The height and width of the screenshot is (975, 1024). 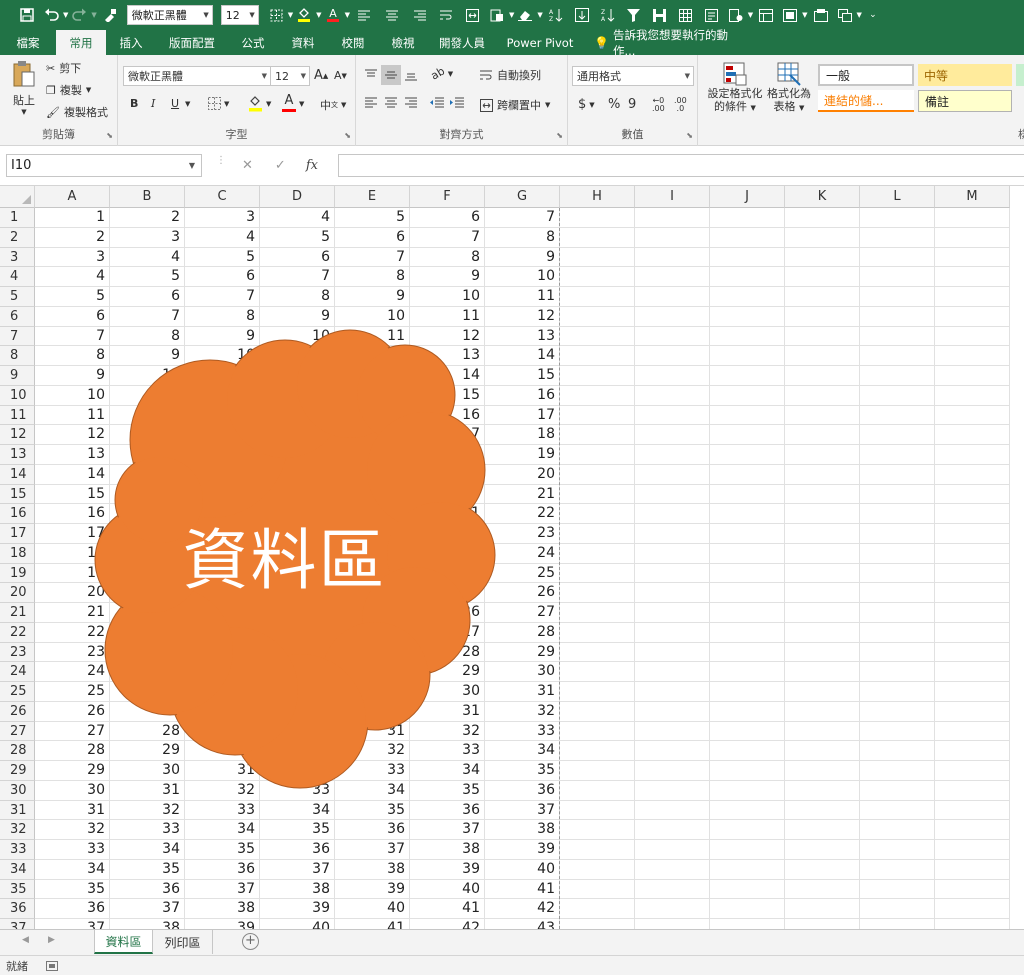 What do you see at coordinates (197, 76) in the screenshot?
I see `font-name-combo: 微軟正黑體 ▼` at bounding box center [197, 76].